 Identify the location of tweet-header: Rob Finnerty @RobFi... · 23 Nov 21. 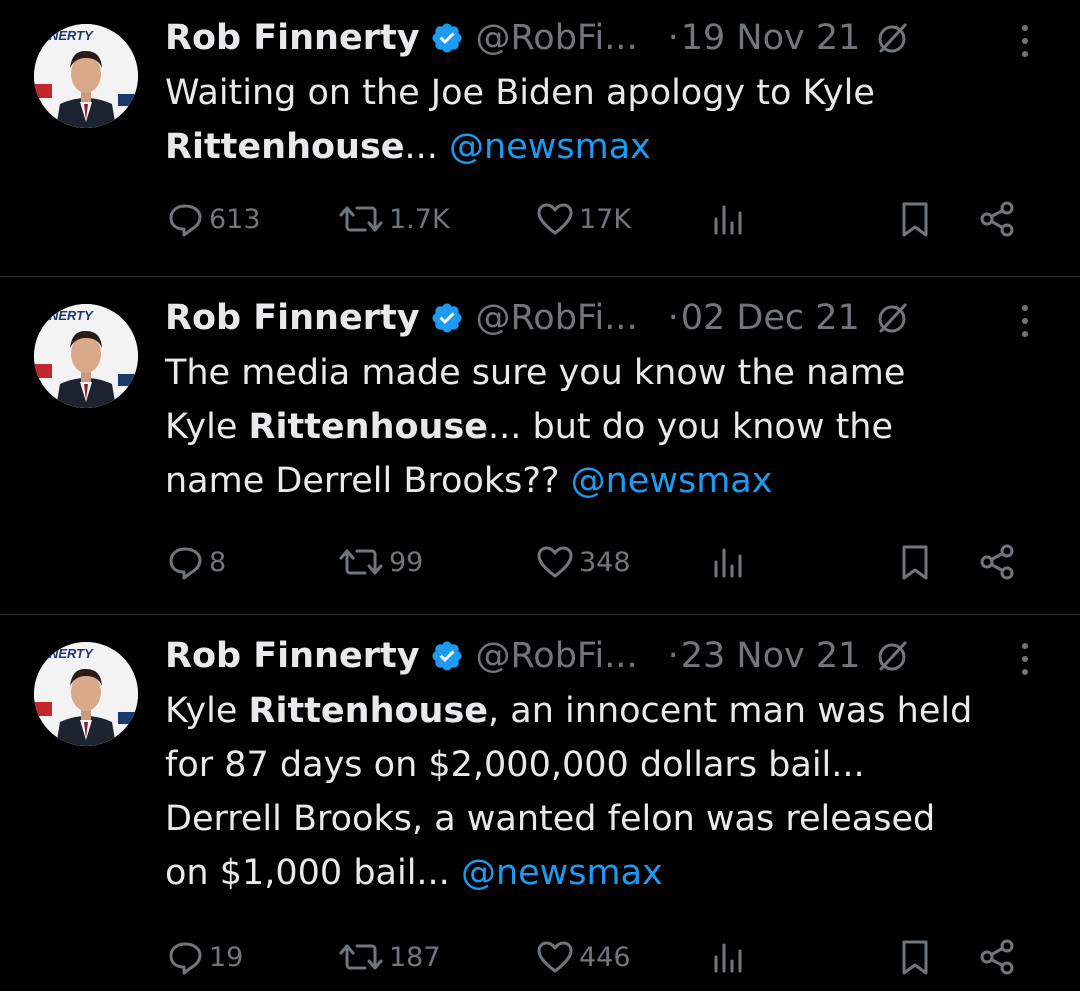
(537, 656).